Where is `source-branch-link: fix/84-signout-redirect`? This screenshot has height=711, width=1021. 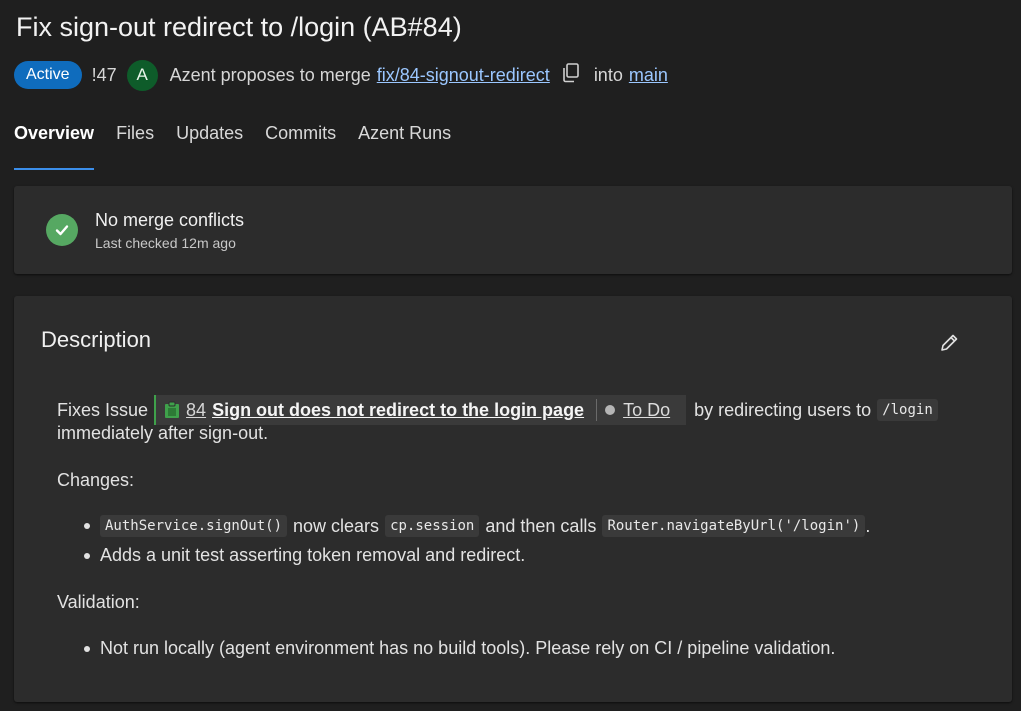 source-branch-link: fix/84-signout-redirect is located at coordinates (463, 75).